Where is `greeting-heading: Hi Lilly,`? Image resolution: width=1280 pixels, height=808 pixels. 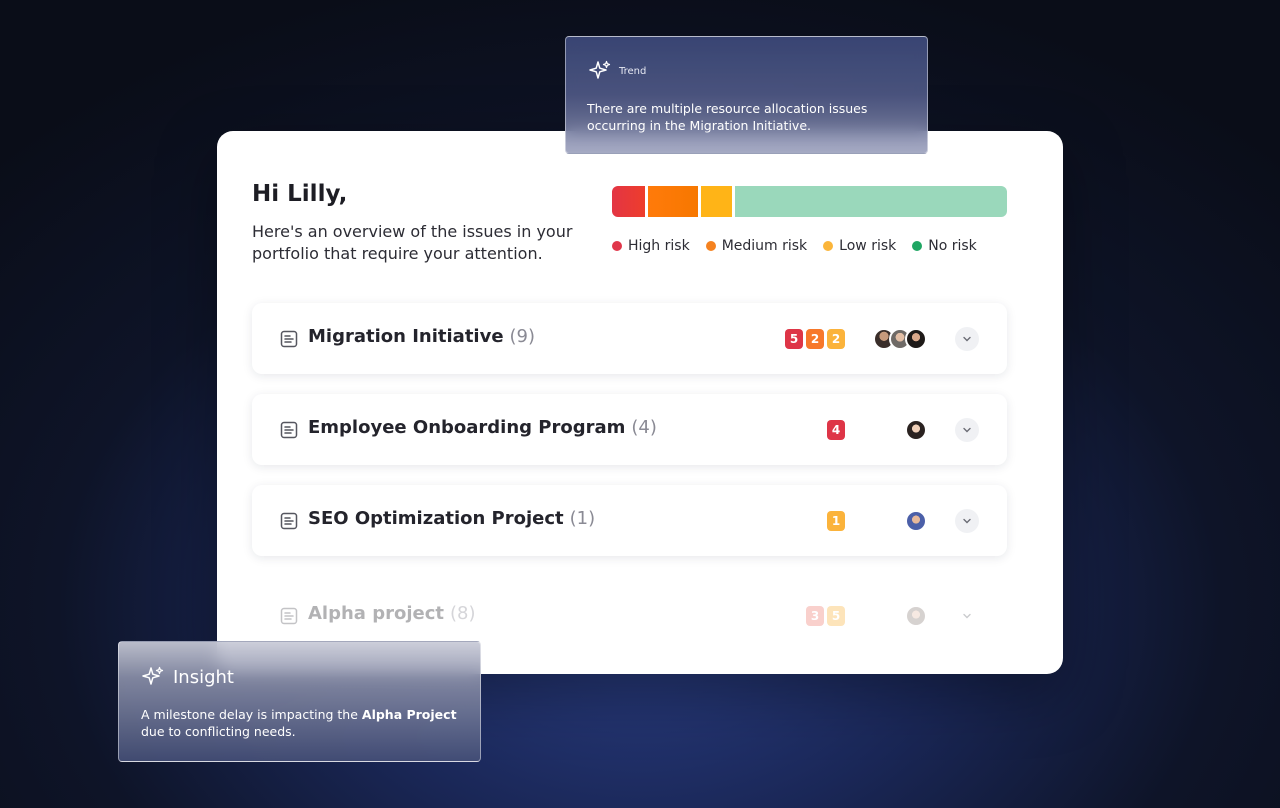 greeting-heading: Hi Lilly, is located at coordinates (300, 194).